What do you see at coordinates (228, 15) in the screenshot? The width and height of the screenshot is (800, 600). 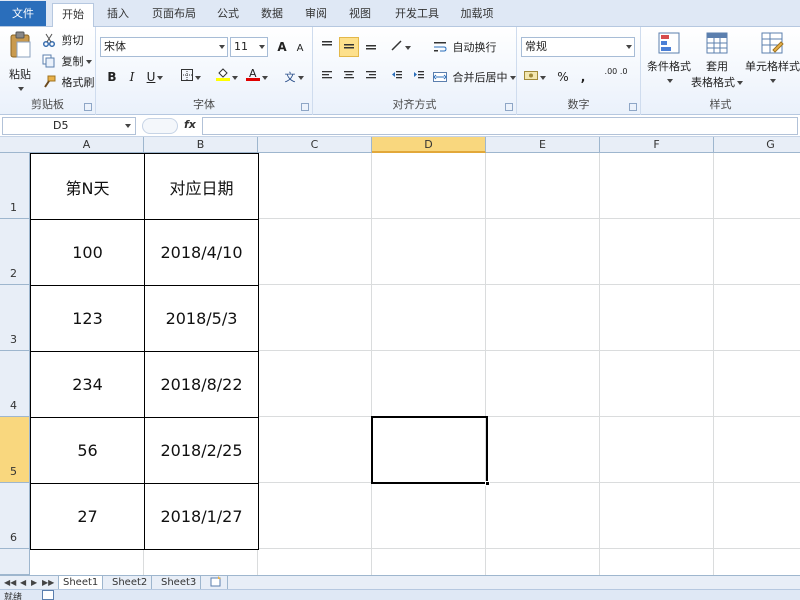 I see `tab-formulas: 公式` at bounding box center [228, 15].